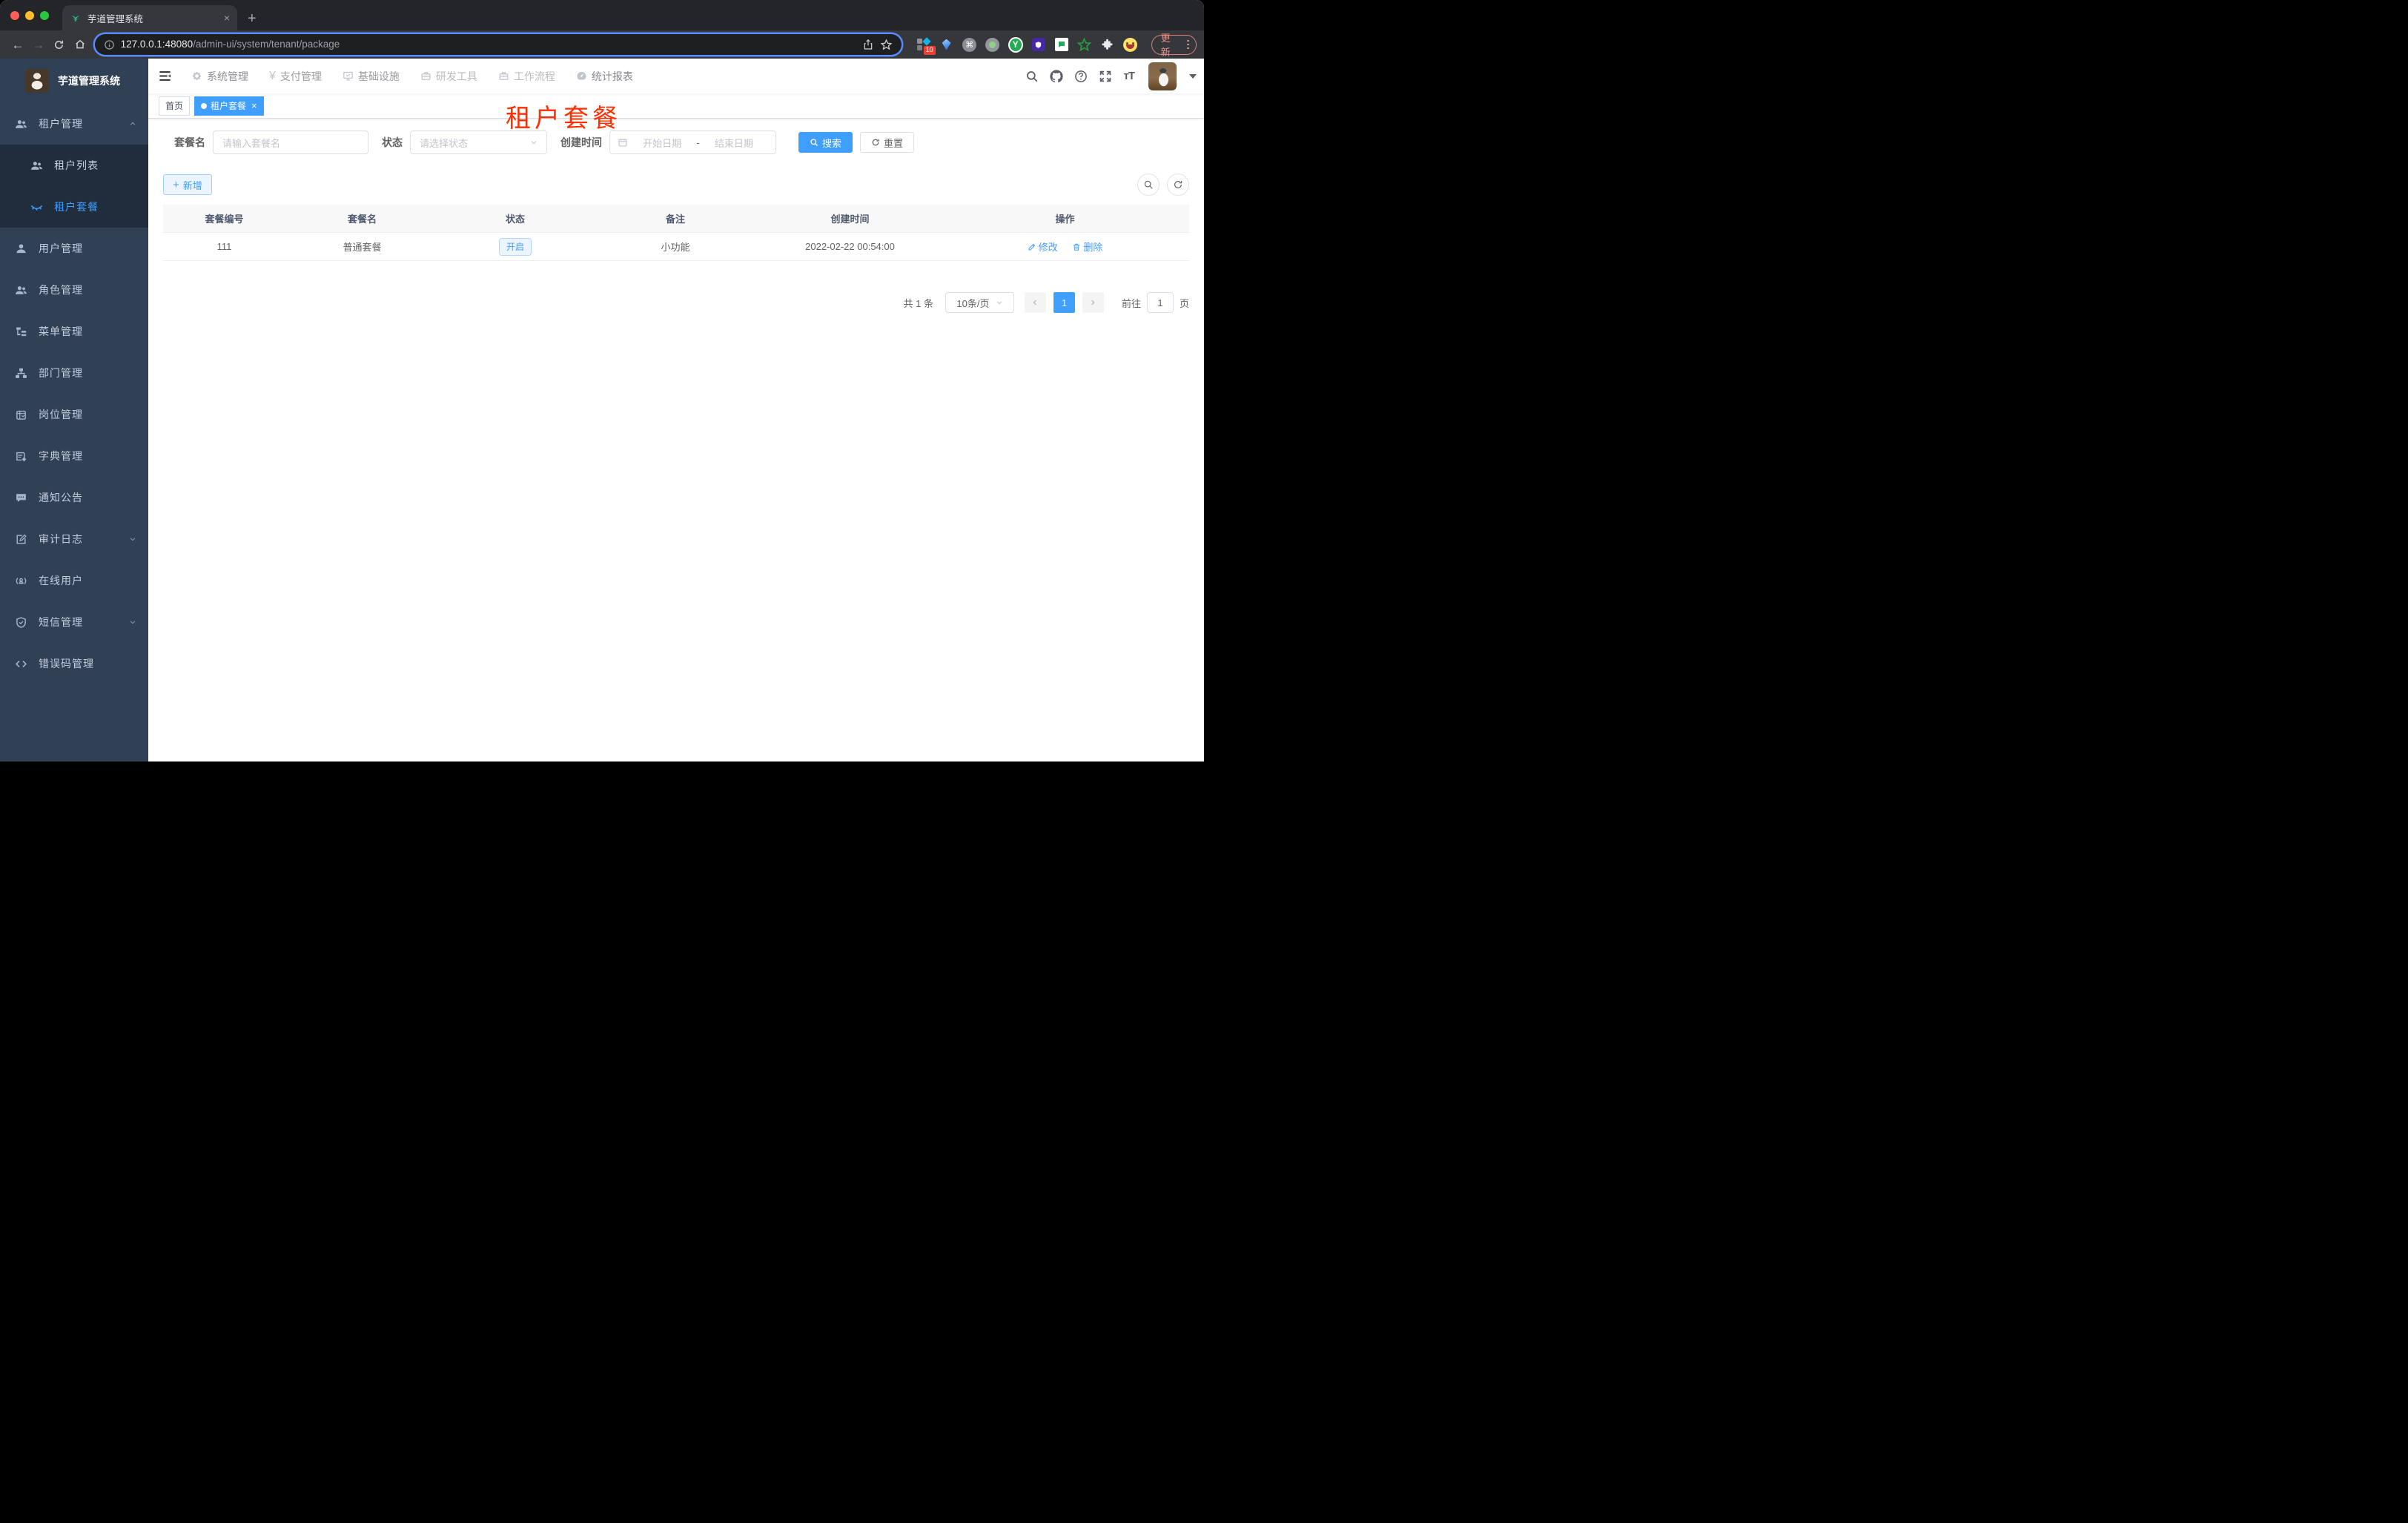 This screenshot has height=1523, width=2408. I want to click on browser-menu-icon, so click(1188, 45).